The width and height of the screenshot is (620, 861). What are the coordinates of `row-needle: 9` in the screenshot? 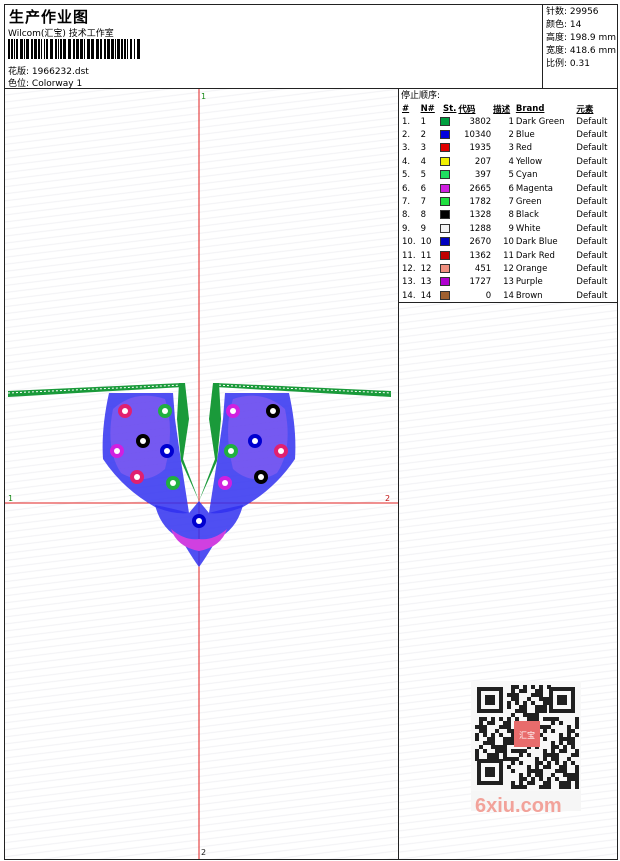 It's located at (423, 228).